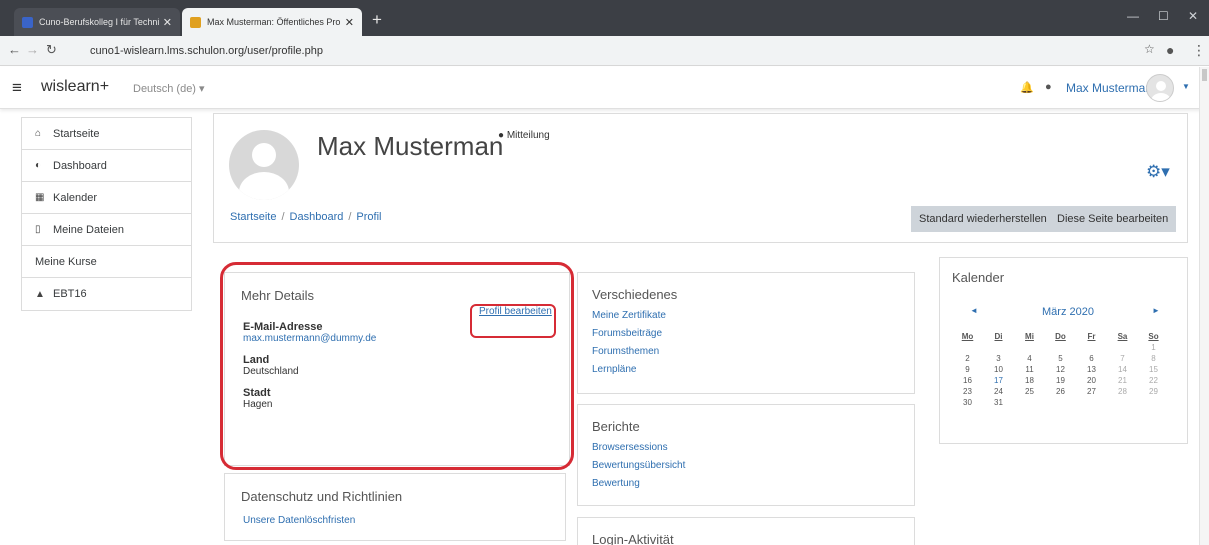 Image resolution: width=1209 pixels, height=545 pixels. I want to click on window-close-icon: ✕, so click(1193, 16).